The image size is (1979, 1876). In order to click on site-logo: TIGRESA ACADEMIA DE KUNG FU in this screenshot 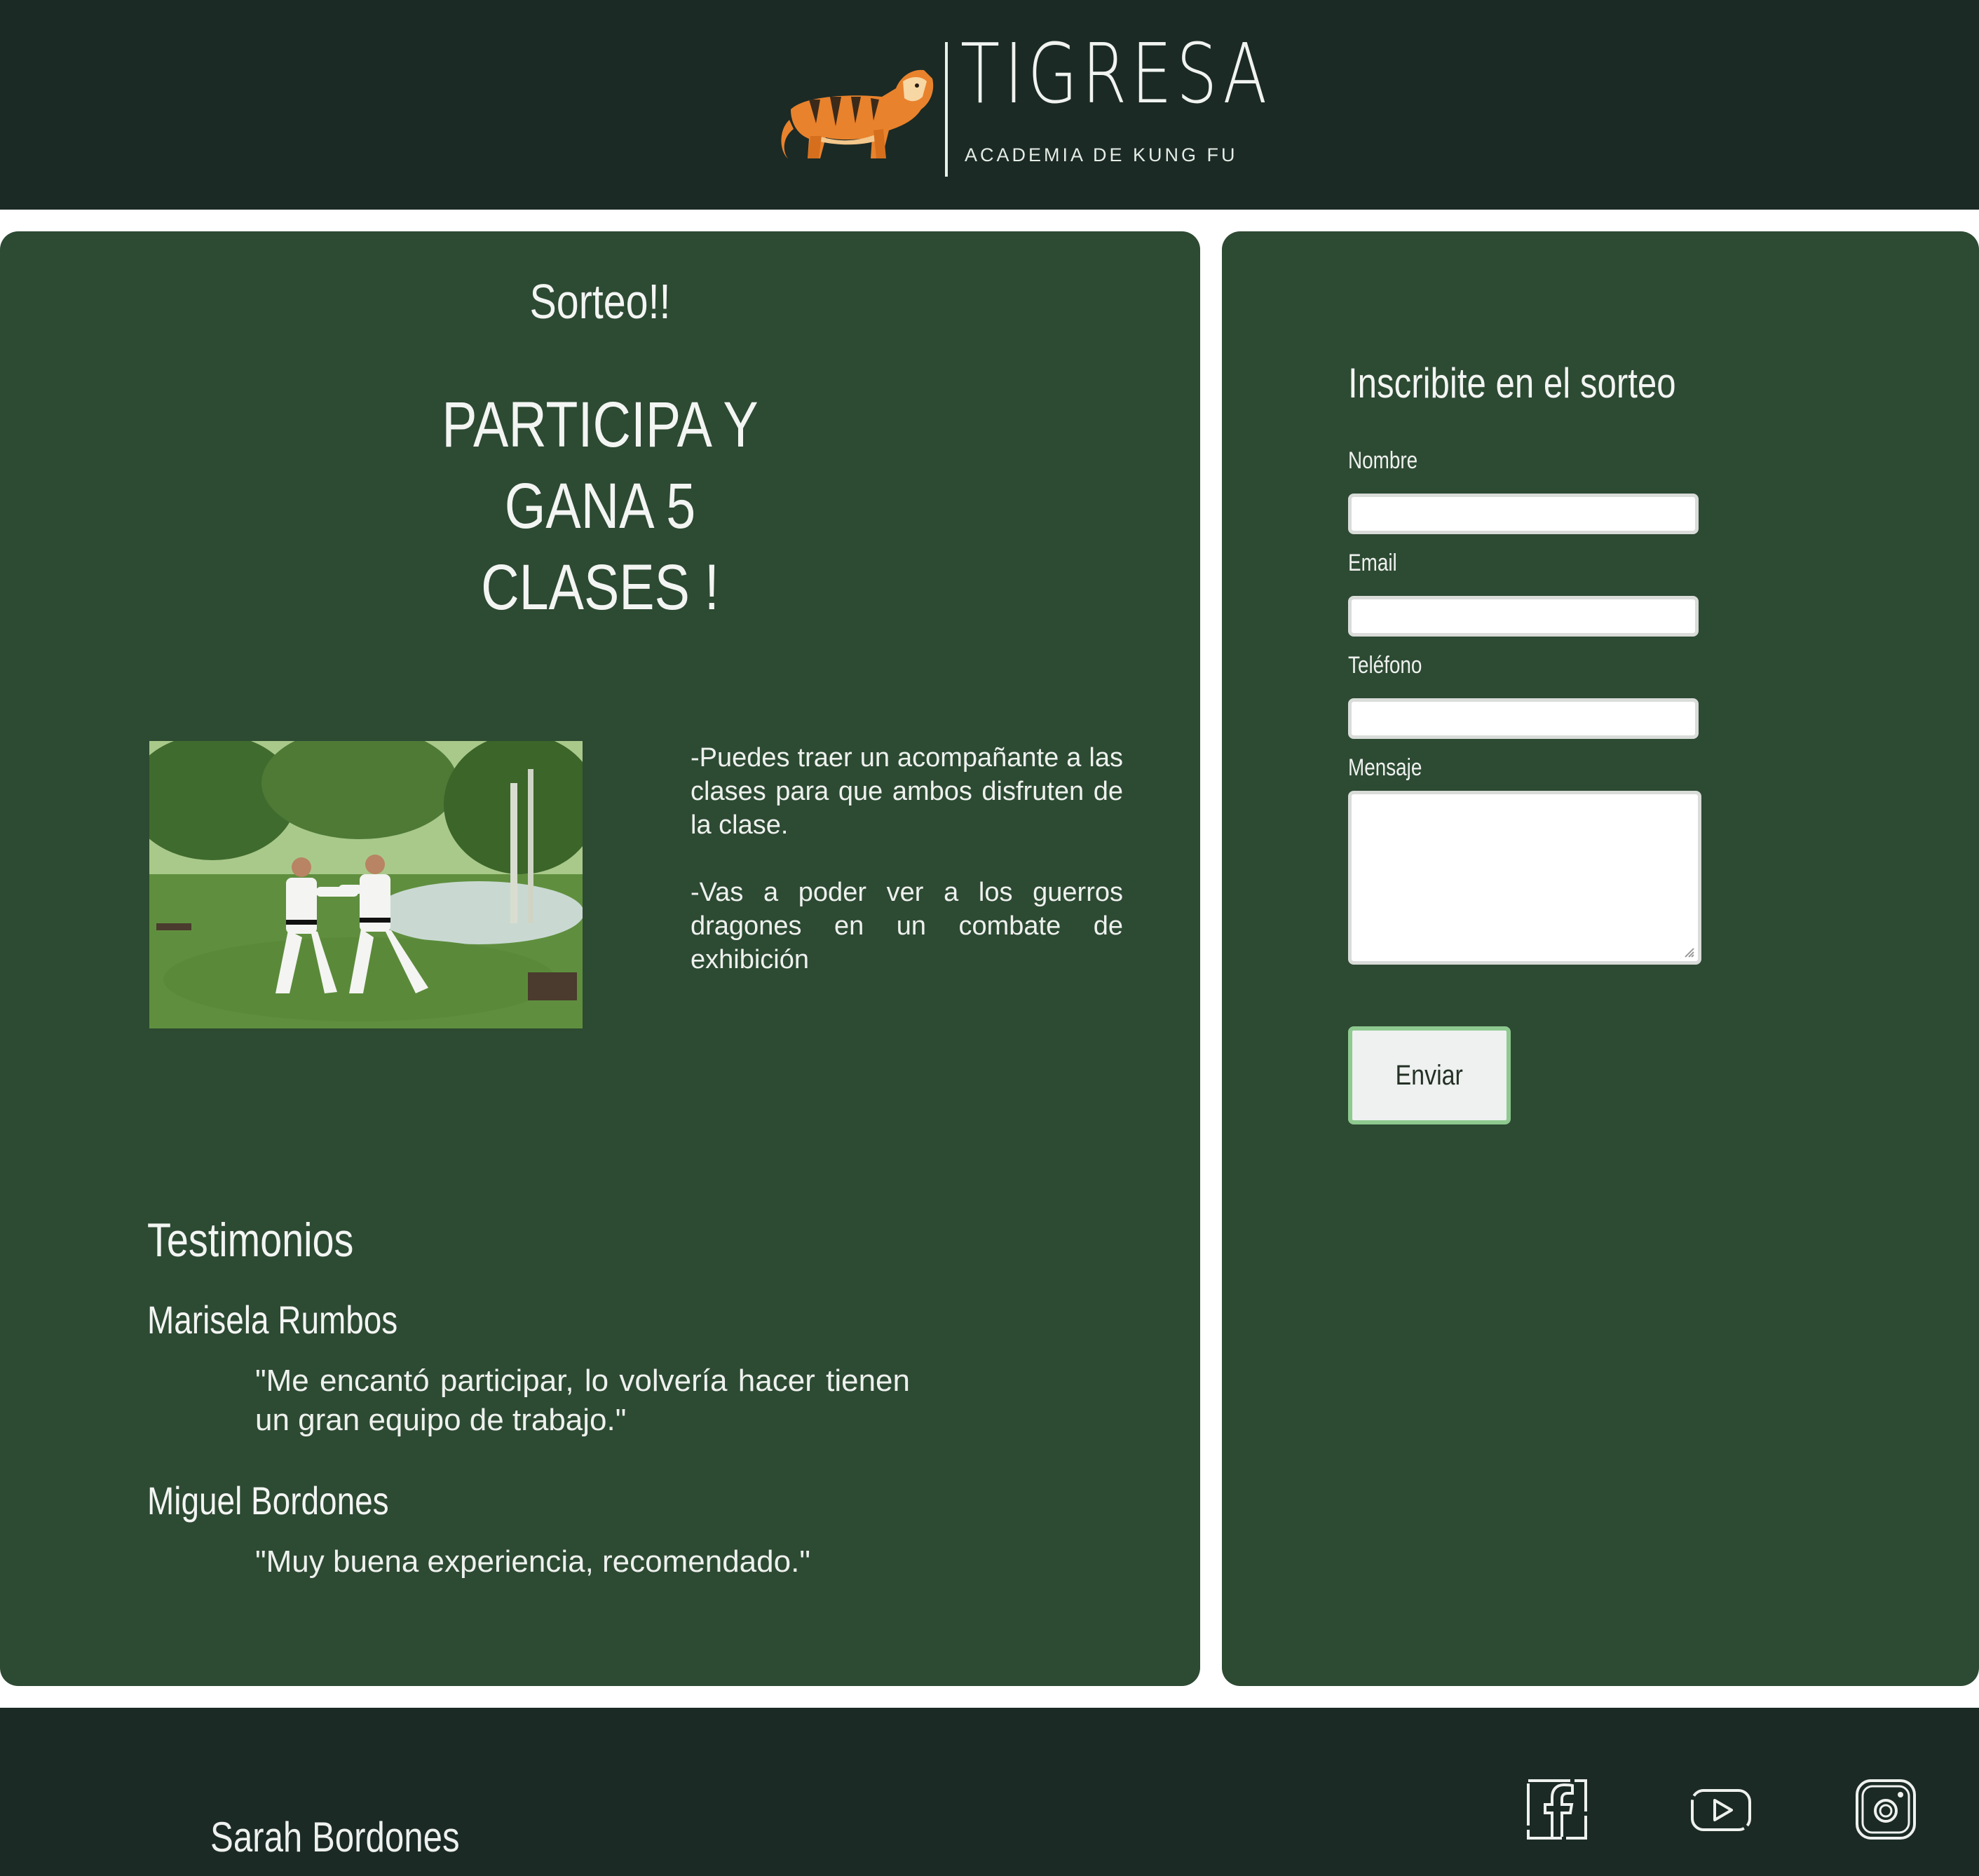, I will do `click(1022, 105)`.